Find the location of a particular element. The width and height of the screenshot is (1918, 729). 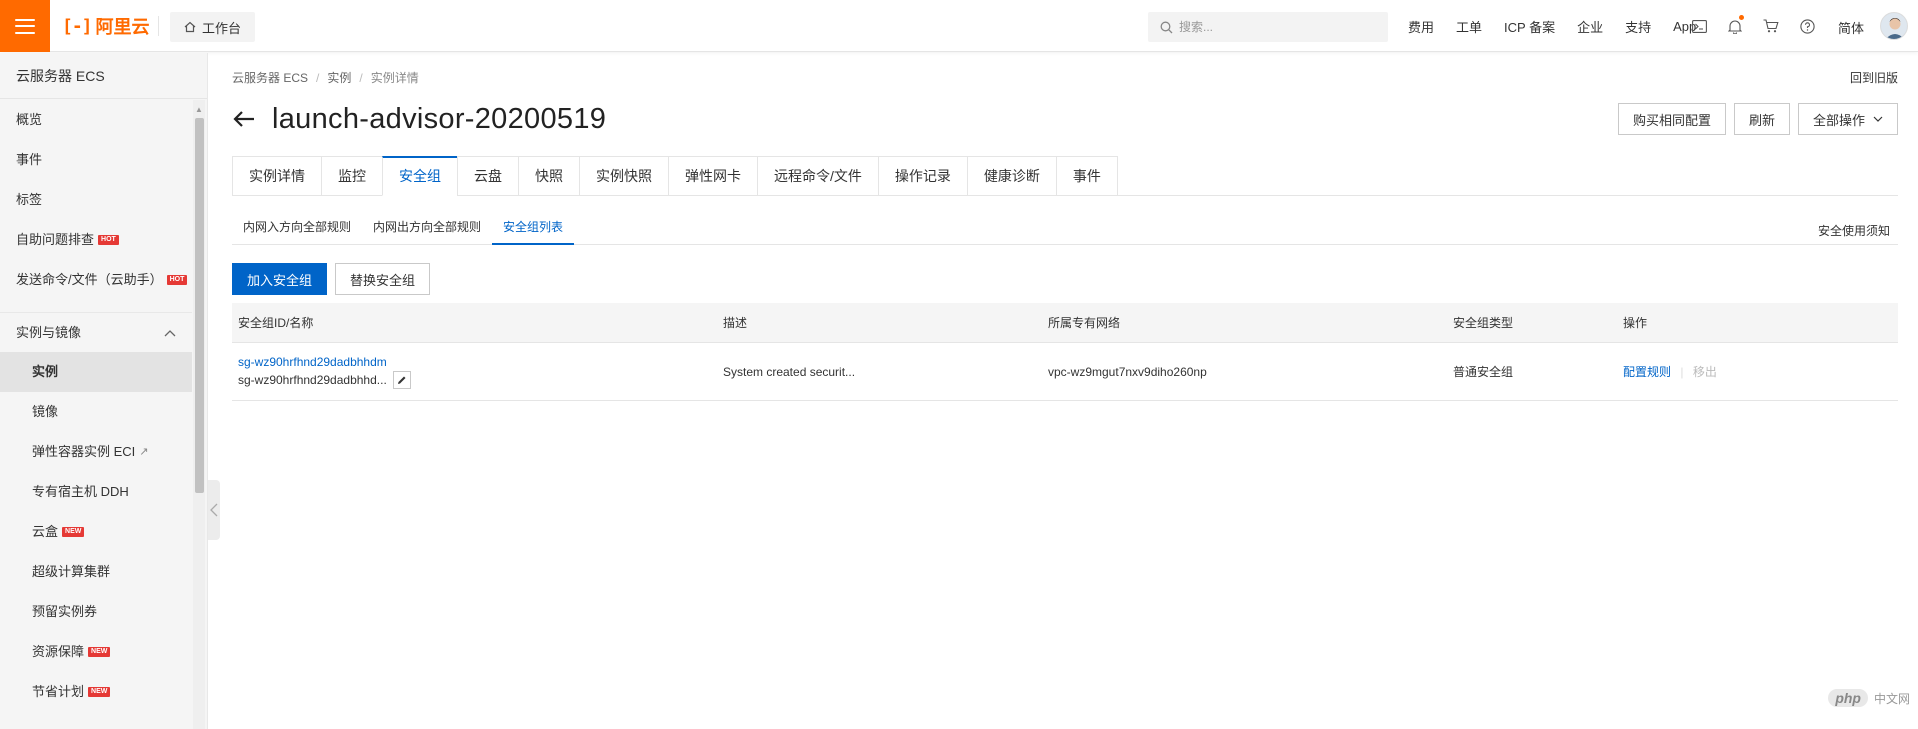

tab-events: 事件 is located at coordinates (1086, 176).